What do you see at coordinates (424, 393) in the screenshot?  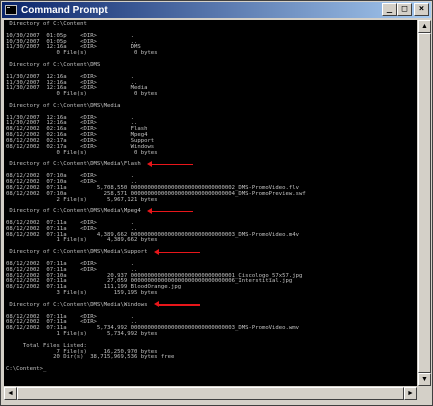 I see `scrollbar-corner` at bounding box center [424, 393].